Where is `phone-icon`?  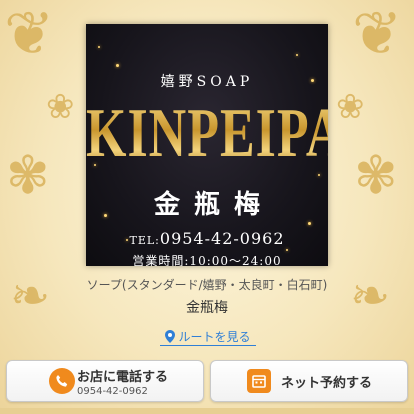 phone-icon is located at coordinates (62, 381).